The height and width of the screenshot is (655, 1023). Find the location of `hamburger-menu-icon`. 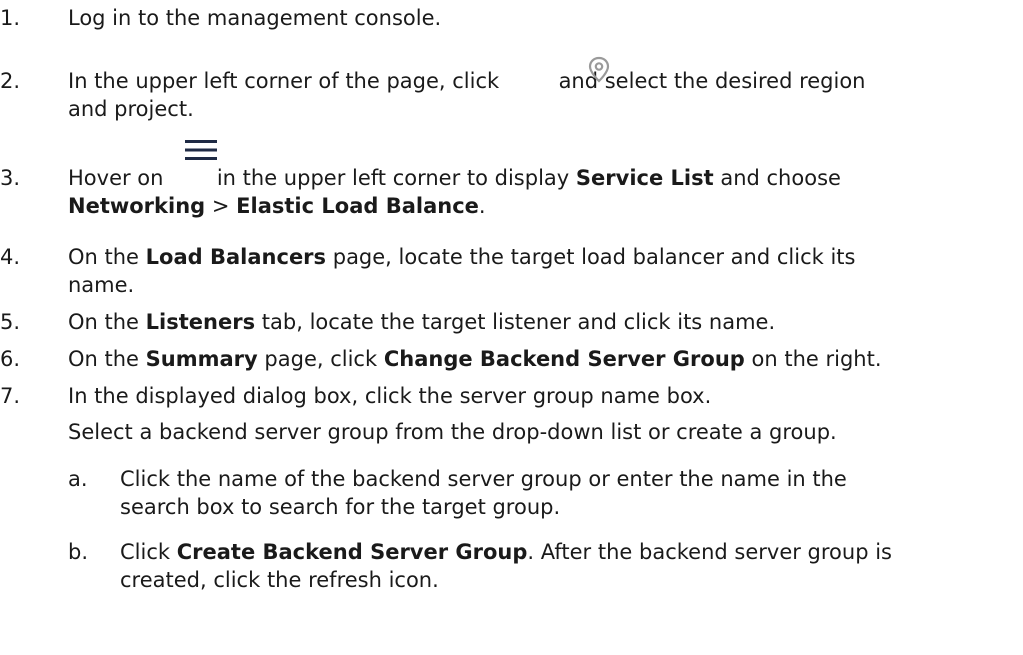

hamburger-menu-icon is located at coordinates (201, 150).